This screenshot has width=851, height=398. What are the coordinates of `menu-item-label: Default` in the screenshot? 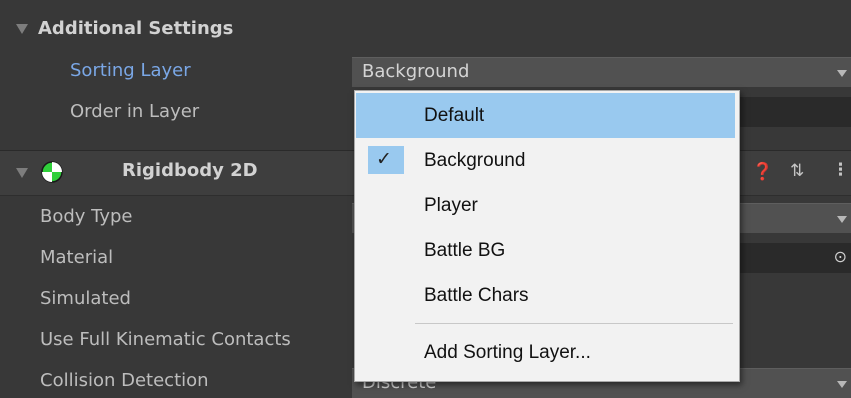 It's located at (454, 115).